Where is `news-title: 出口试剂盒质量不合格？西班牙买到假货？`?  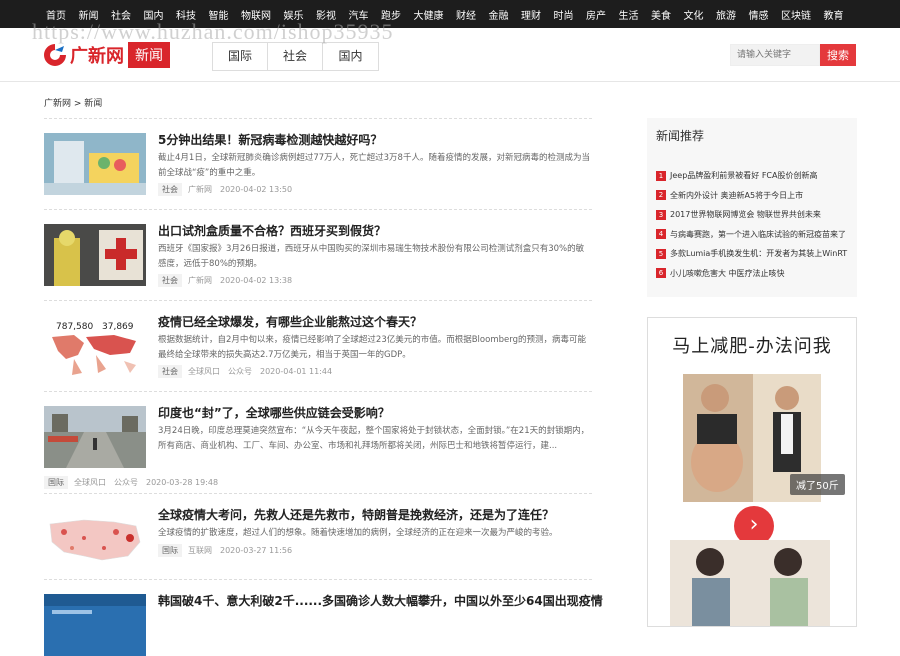 news-title: 出口试剂盒质量不合格？西班牙买到假货？ is located at coordinates (272, 230).